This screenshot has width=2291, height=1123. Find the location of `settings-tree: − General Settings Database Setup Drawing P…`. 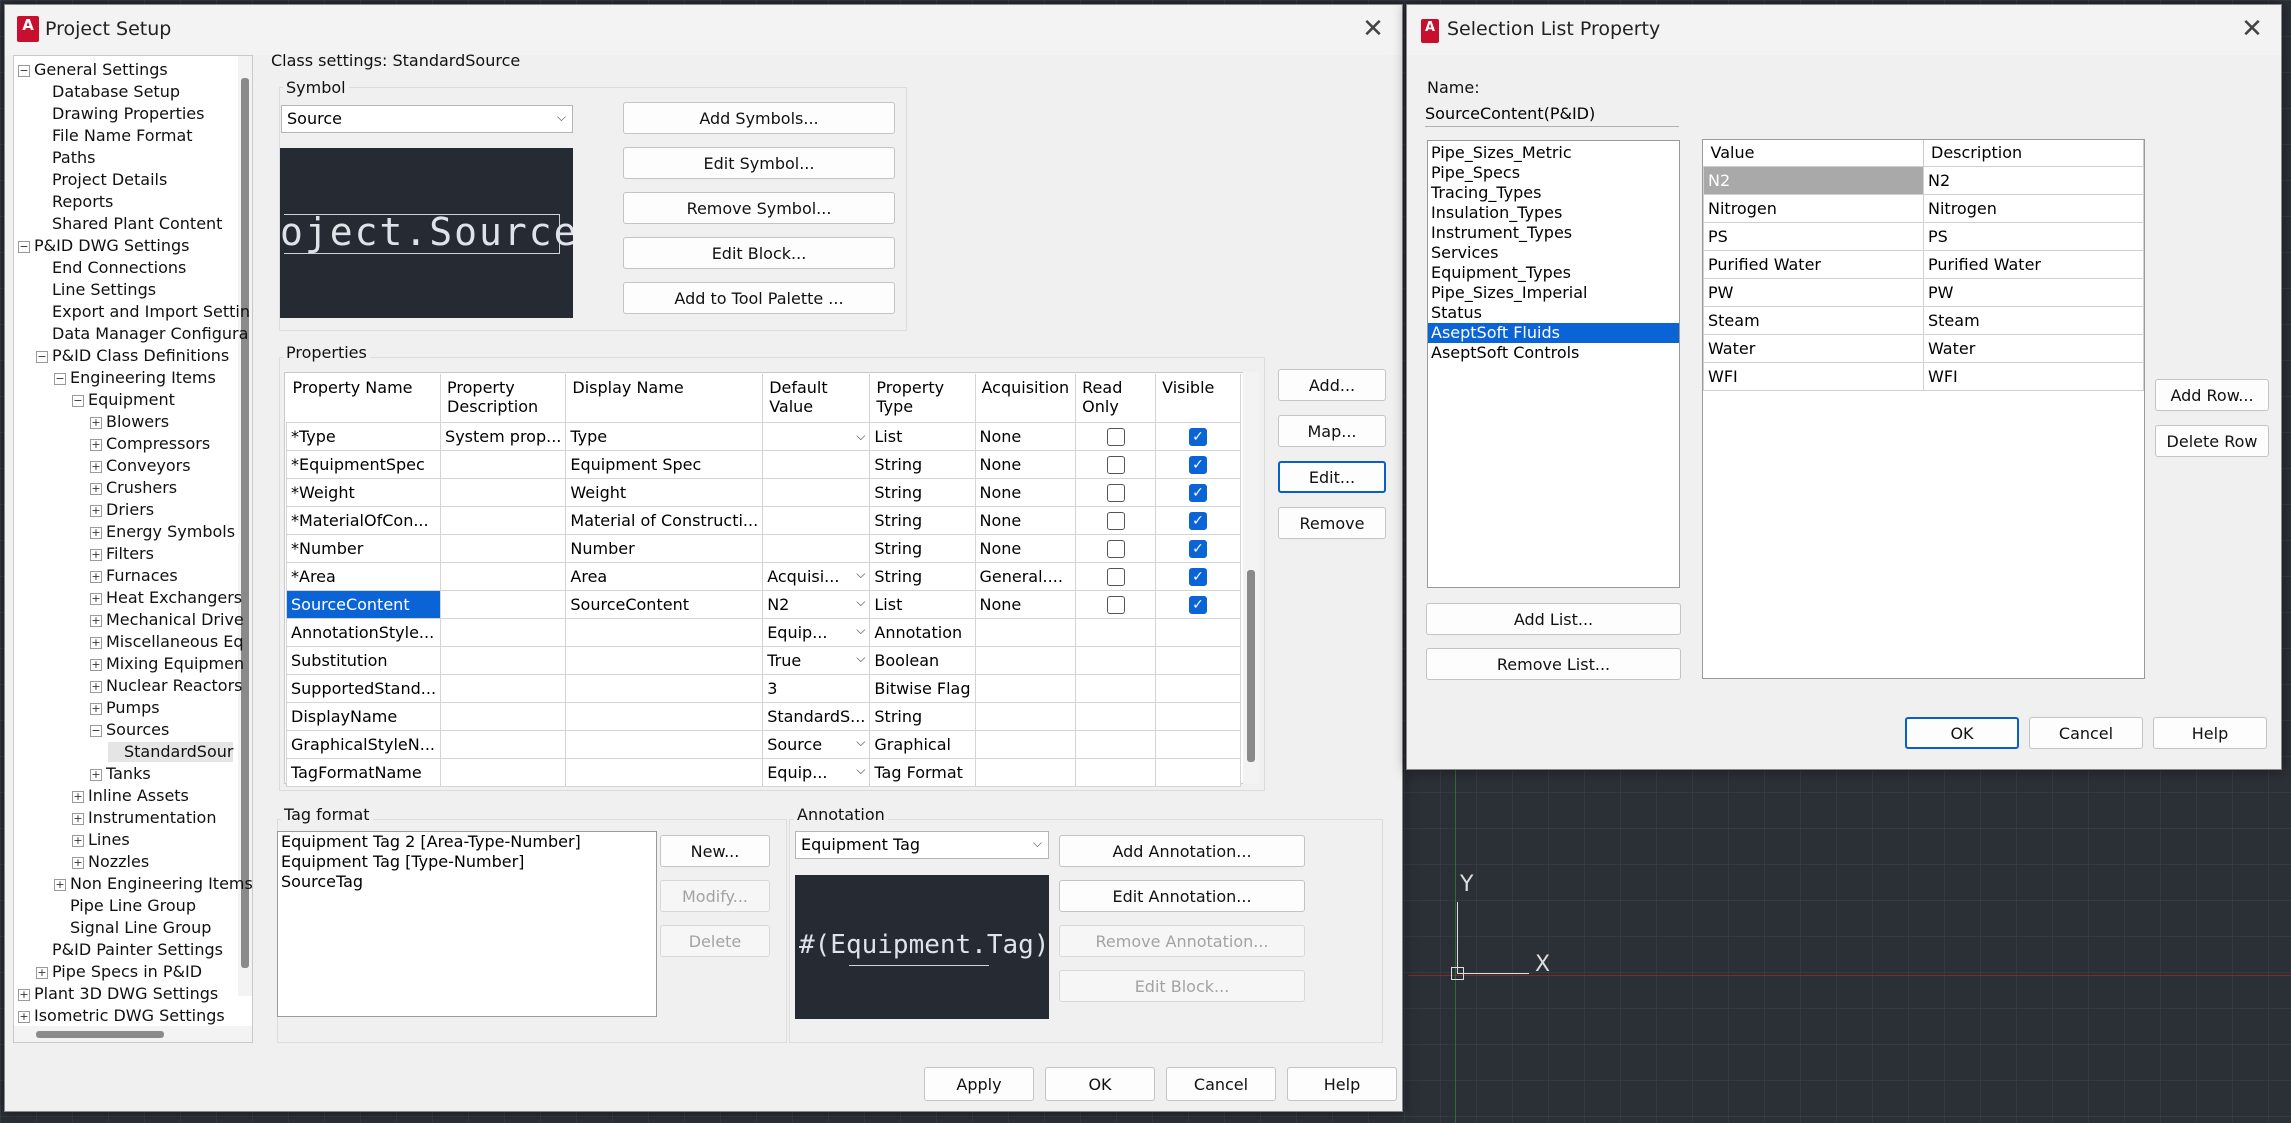

settings-tree: − General Settings Database Setup Drawing P… is located at coordinates (133, 549).